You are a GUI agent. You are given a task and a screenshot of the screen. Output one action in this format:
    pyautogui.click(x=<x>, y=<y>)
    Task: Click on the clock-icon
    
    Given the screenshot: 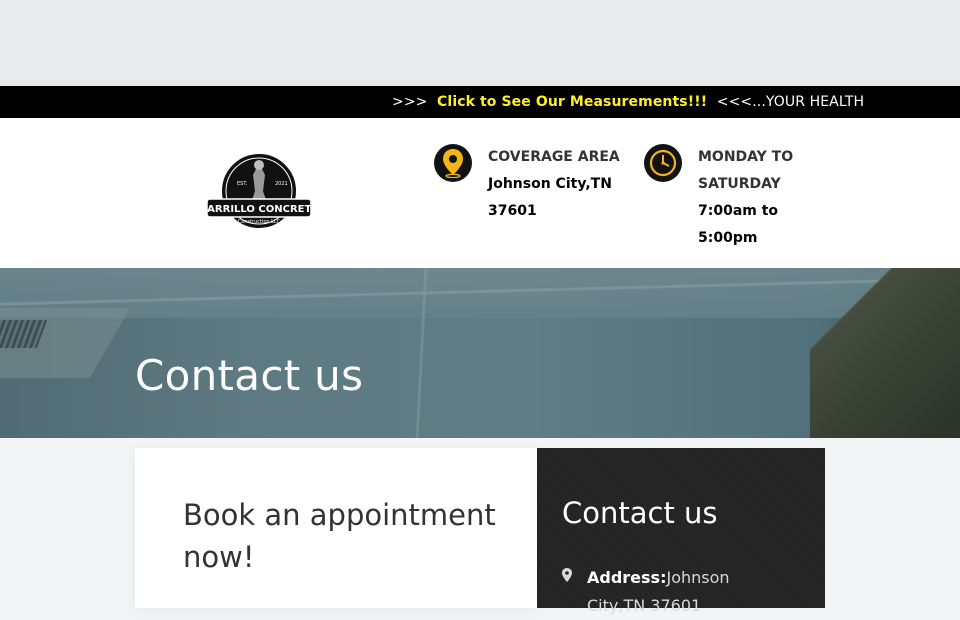 What is the action you would take?
    pyautogui.click(x=663, y=163)
    